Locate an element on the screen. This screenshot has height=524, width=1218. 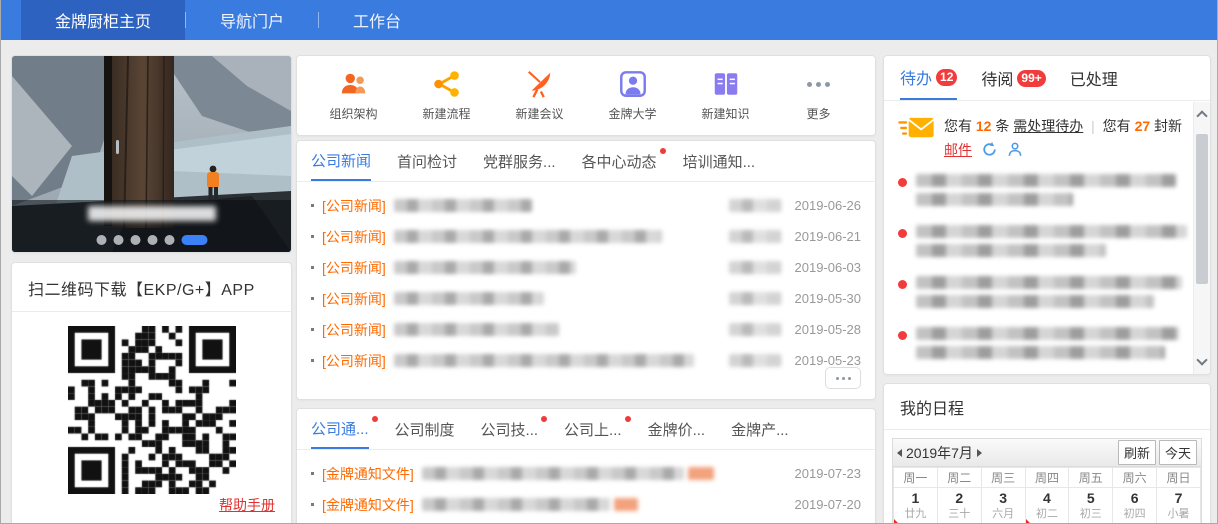
tab-first-review: 首问检讨 is located at coordinates (427, 161).